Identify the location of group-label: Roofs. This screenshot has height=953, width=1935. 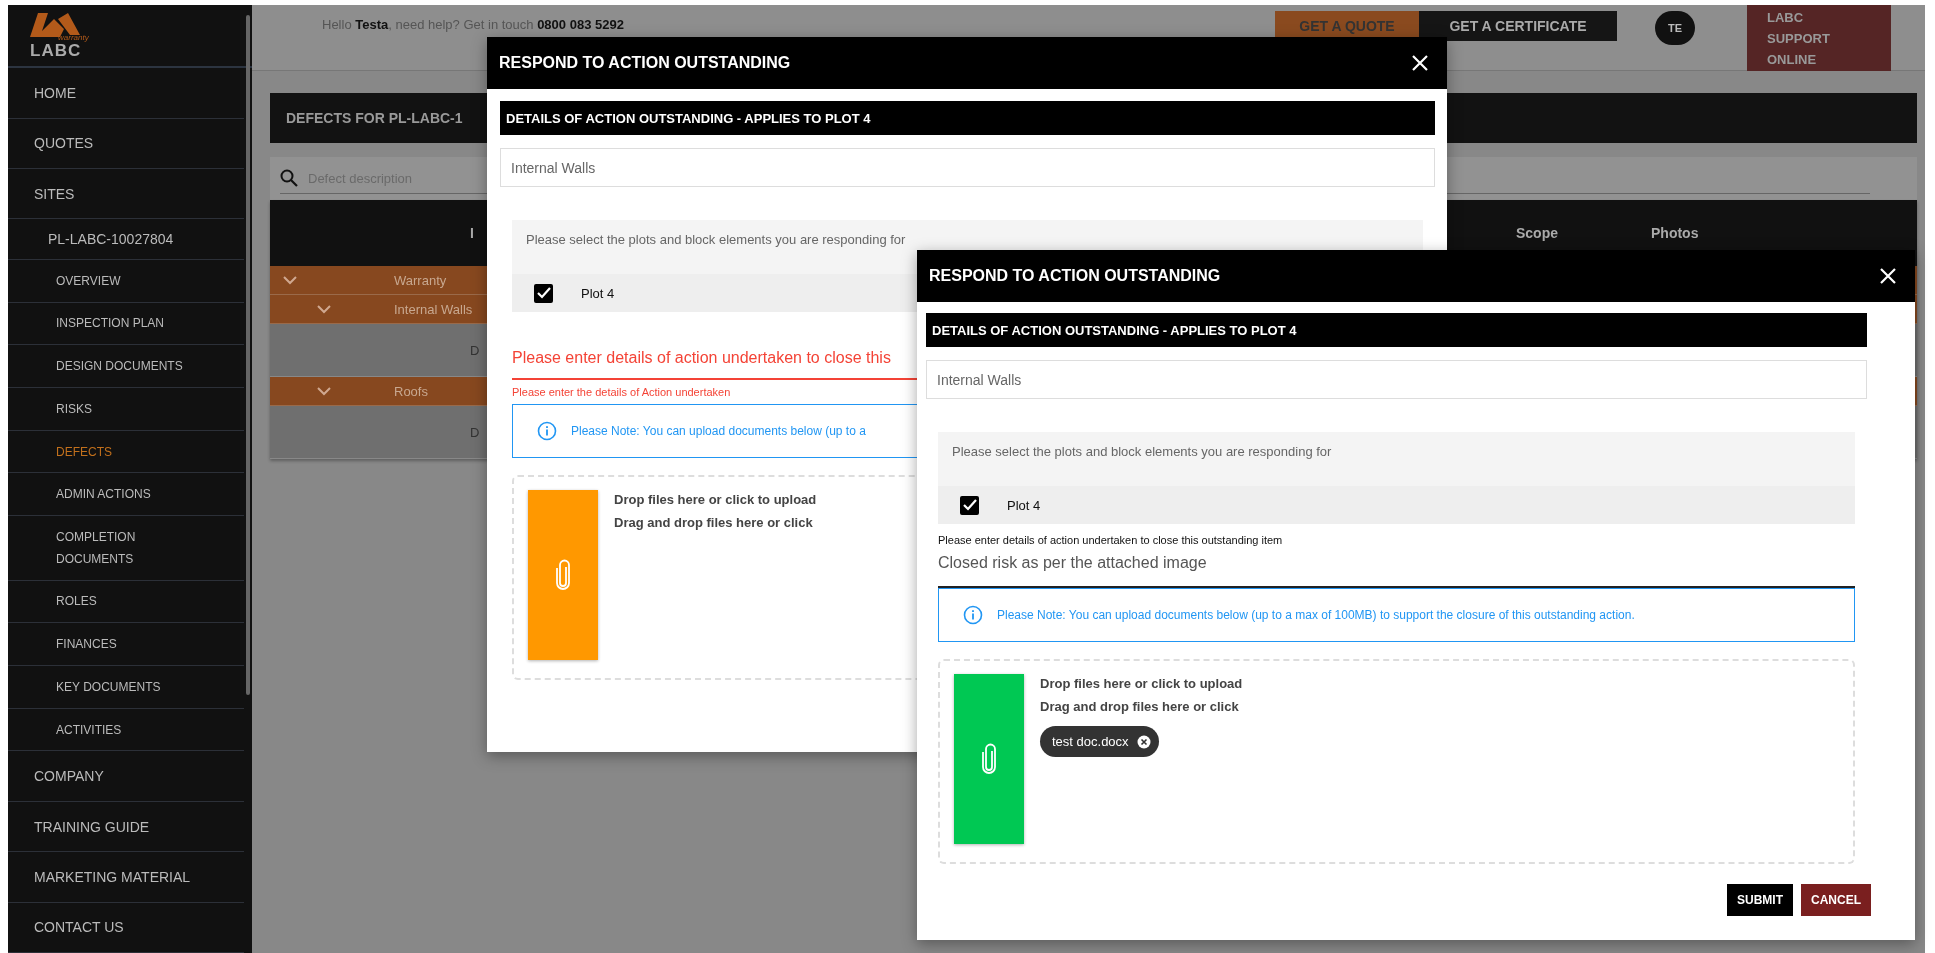
(411, 391).